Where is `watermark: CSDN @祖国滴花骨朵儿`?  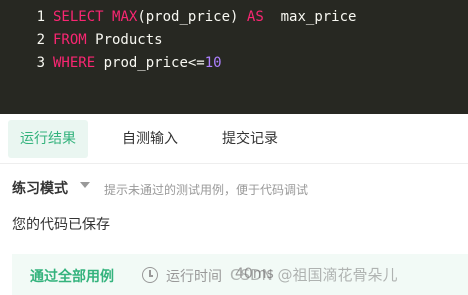 watermark: CSDN @祖国滴花骨朵儿 is located at coordinates (314, 275).